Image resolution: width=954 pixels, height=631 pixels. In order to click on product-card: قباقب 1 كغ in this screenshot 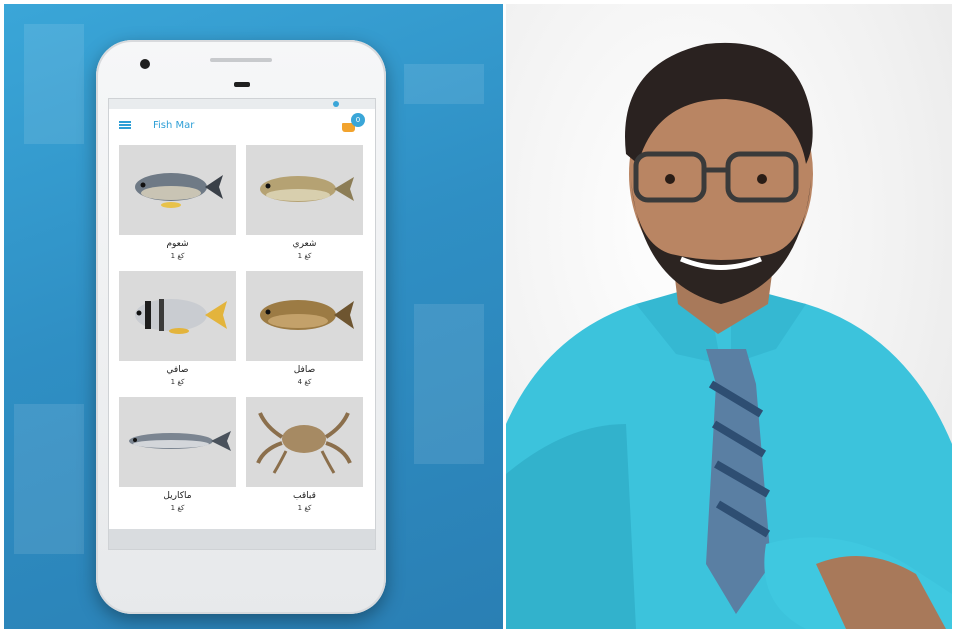, I will do `click(304, 460)`.